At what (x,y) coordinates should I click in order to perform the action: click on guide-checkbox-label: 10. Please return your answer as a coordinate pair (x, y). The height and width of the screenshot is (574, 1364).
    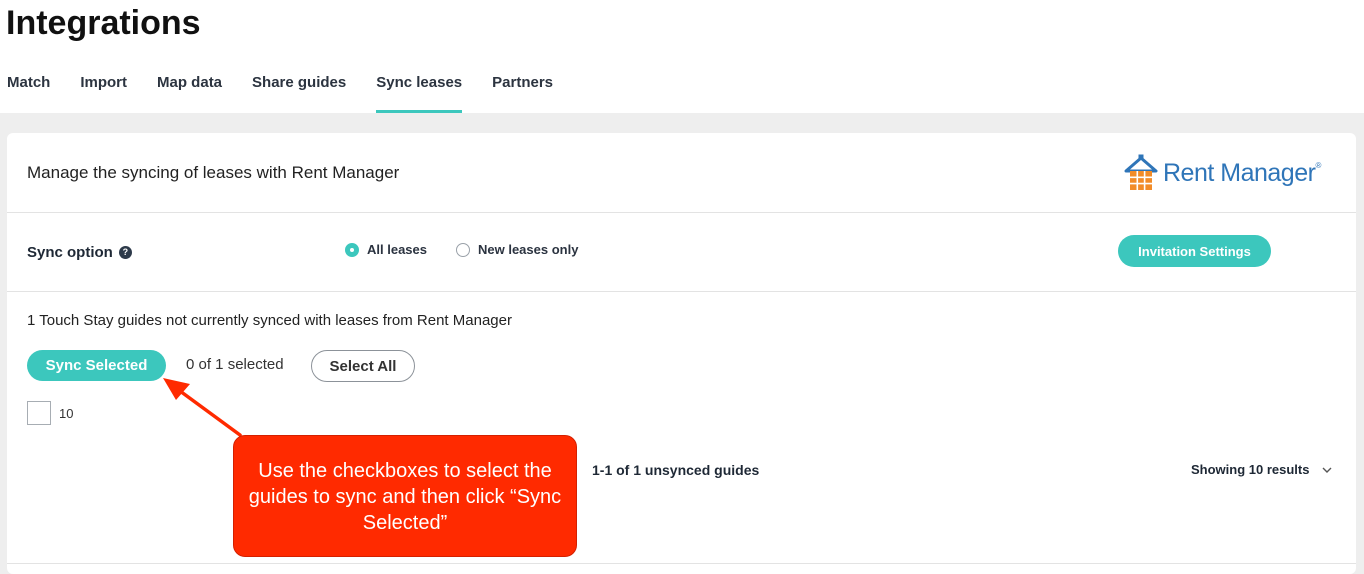
    Looking at the image, I should click on (66, 413).